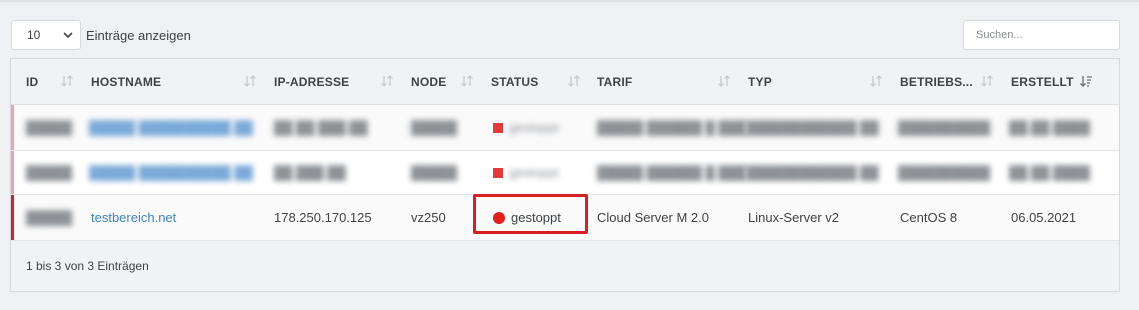 This screenshot has height=310, width=1139. What do you see at coordinates (46, 35) in the screenshot?
I see `entries-per-page-select: 10` at bounding box center [46, 35].